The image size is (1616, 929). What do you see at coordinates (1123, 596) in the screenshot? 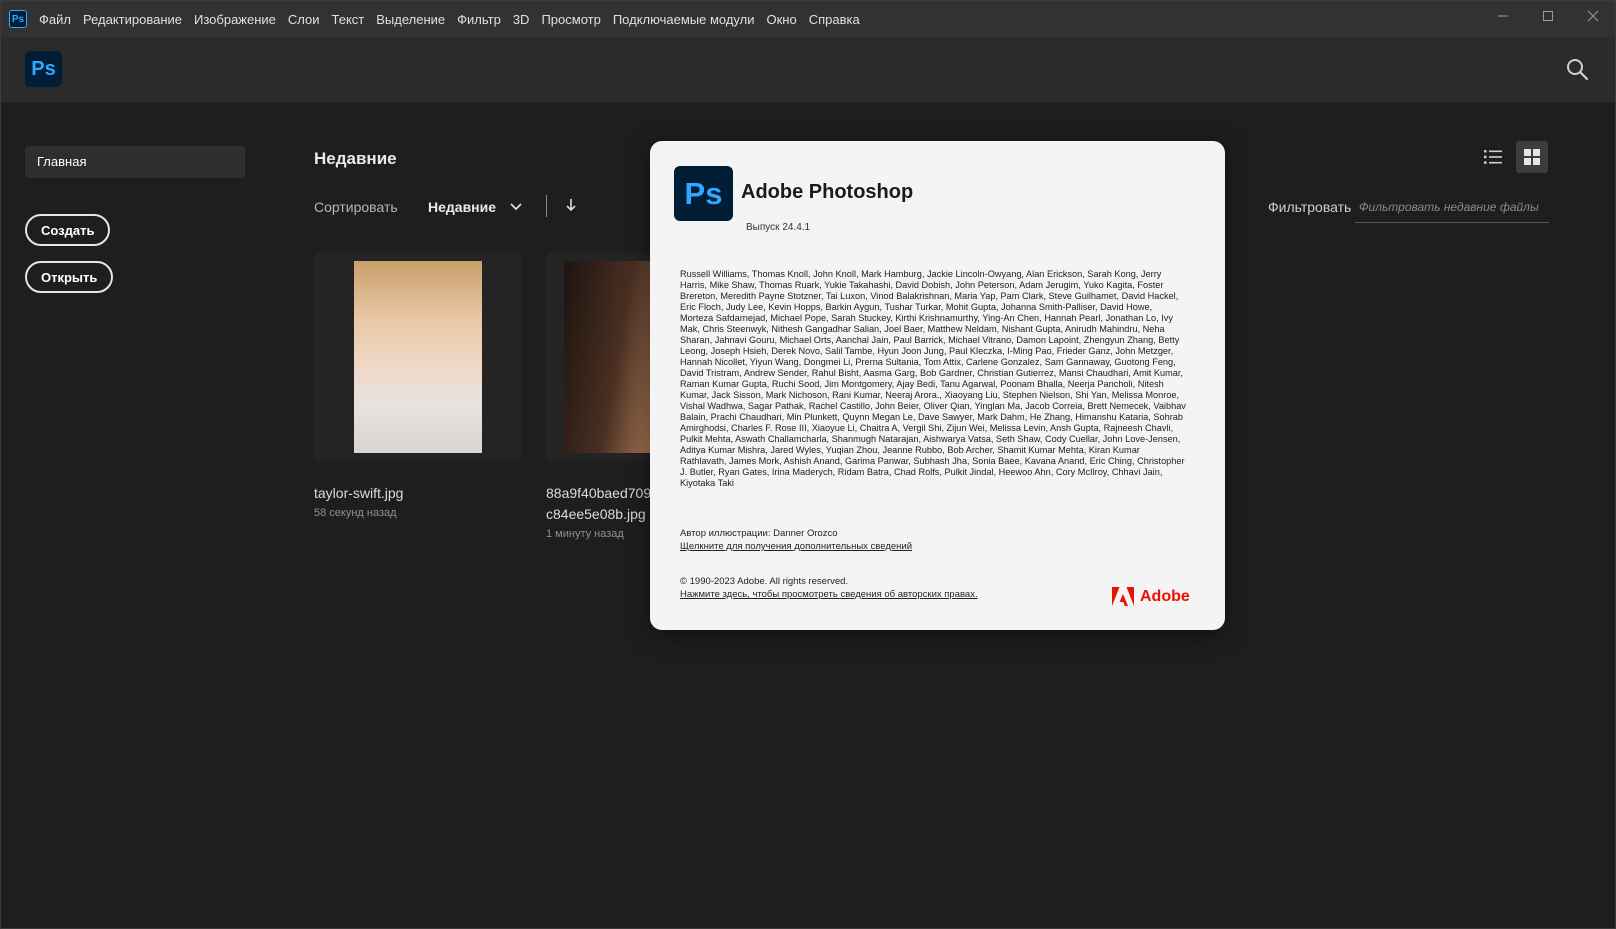
I see `adobe-icon` at bounding box center [1123, 596].